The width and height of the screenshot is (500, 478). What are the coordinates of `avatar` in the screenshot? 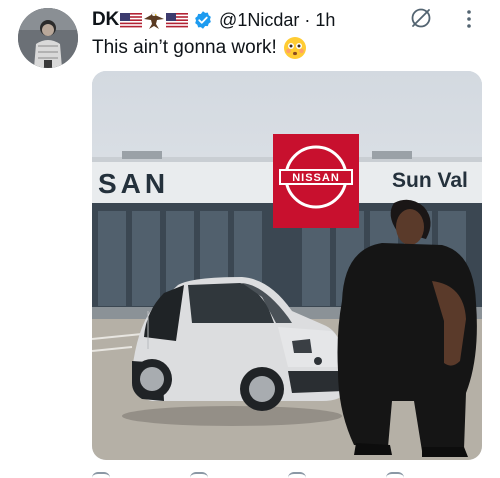 It's located at (48, 38).